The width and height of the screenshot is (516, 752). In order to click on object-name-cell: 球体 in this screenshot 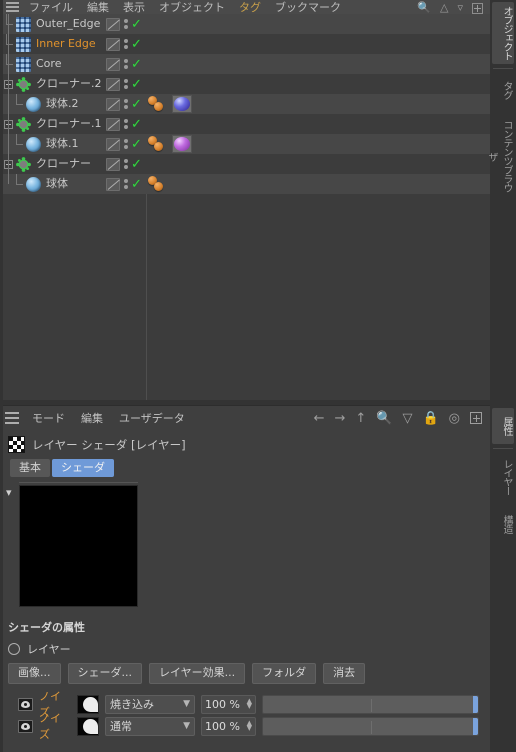, I will do `click(52, 184)`.